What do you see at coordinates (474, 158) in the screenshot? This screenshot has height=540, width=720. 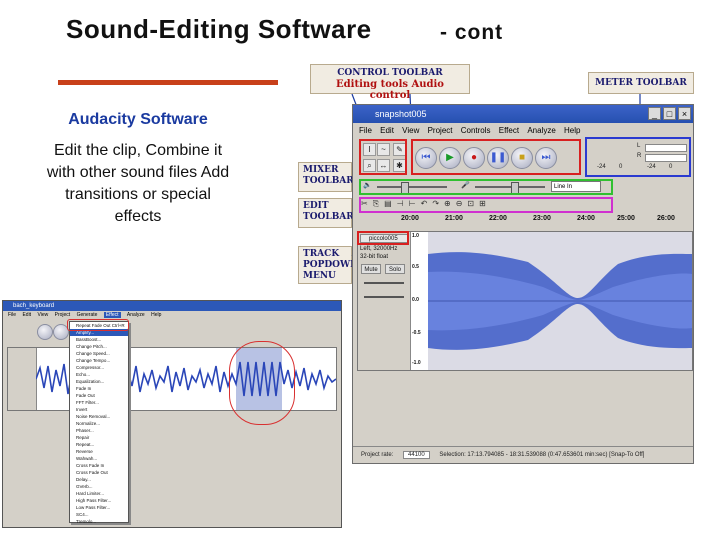 I see `record-button: ●` at bounding box center [474, 158].